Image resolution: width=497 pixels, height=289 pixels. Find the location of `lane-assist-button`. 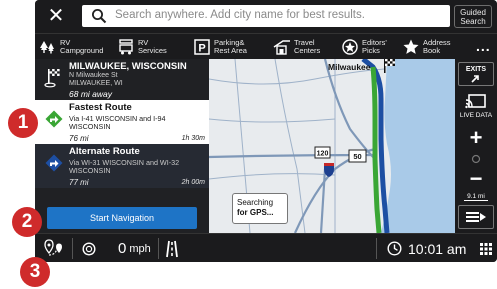

lane-assist-button is located at coordinates (172, 248).